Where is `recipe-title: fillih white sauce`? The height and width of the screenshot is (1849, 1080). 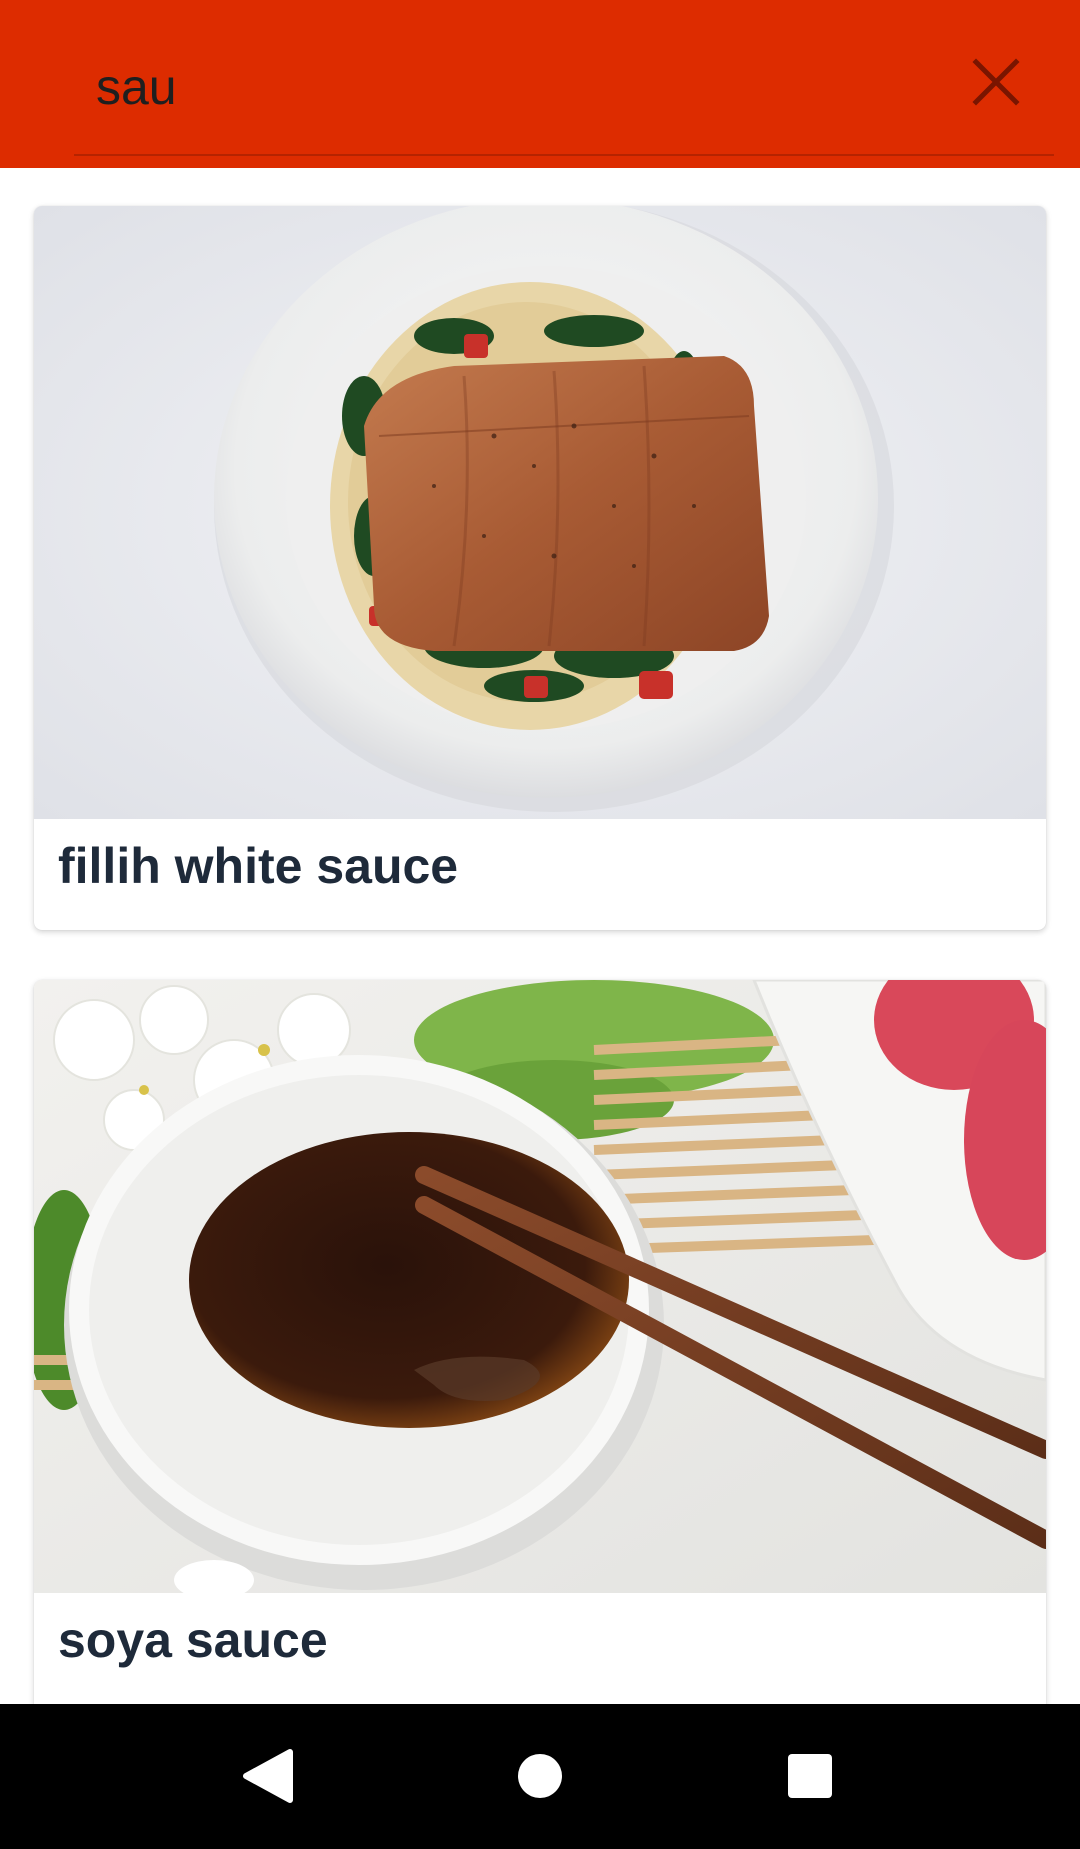 recipe-title: fillih white sauce is located at coordinates (258, 866).